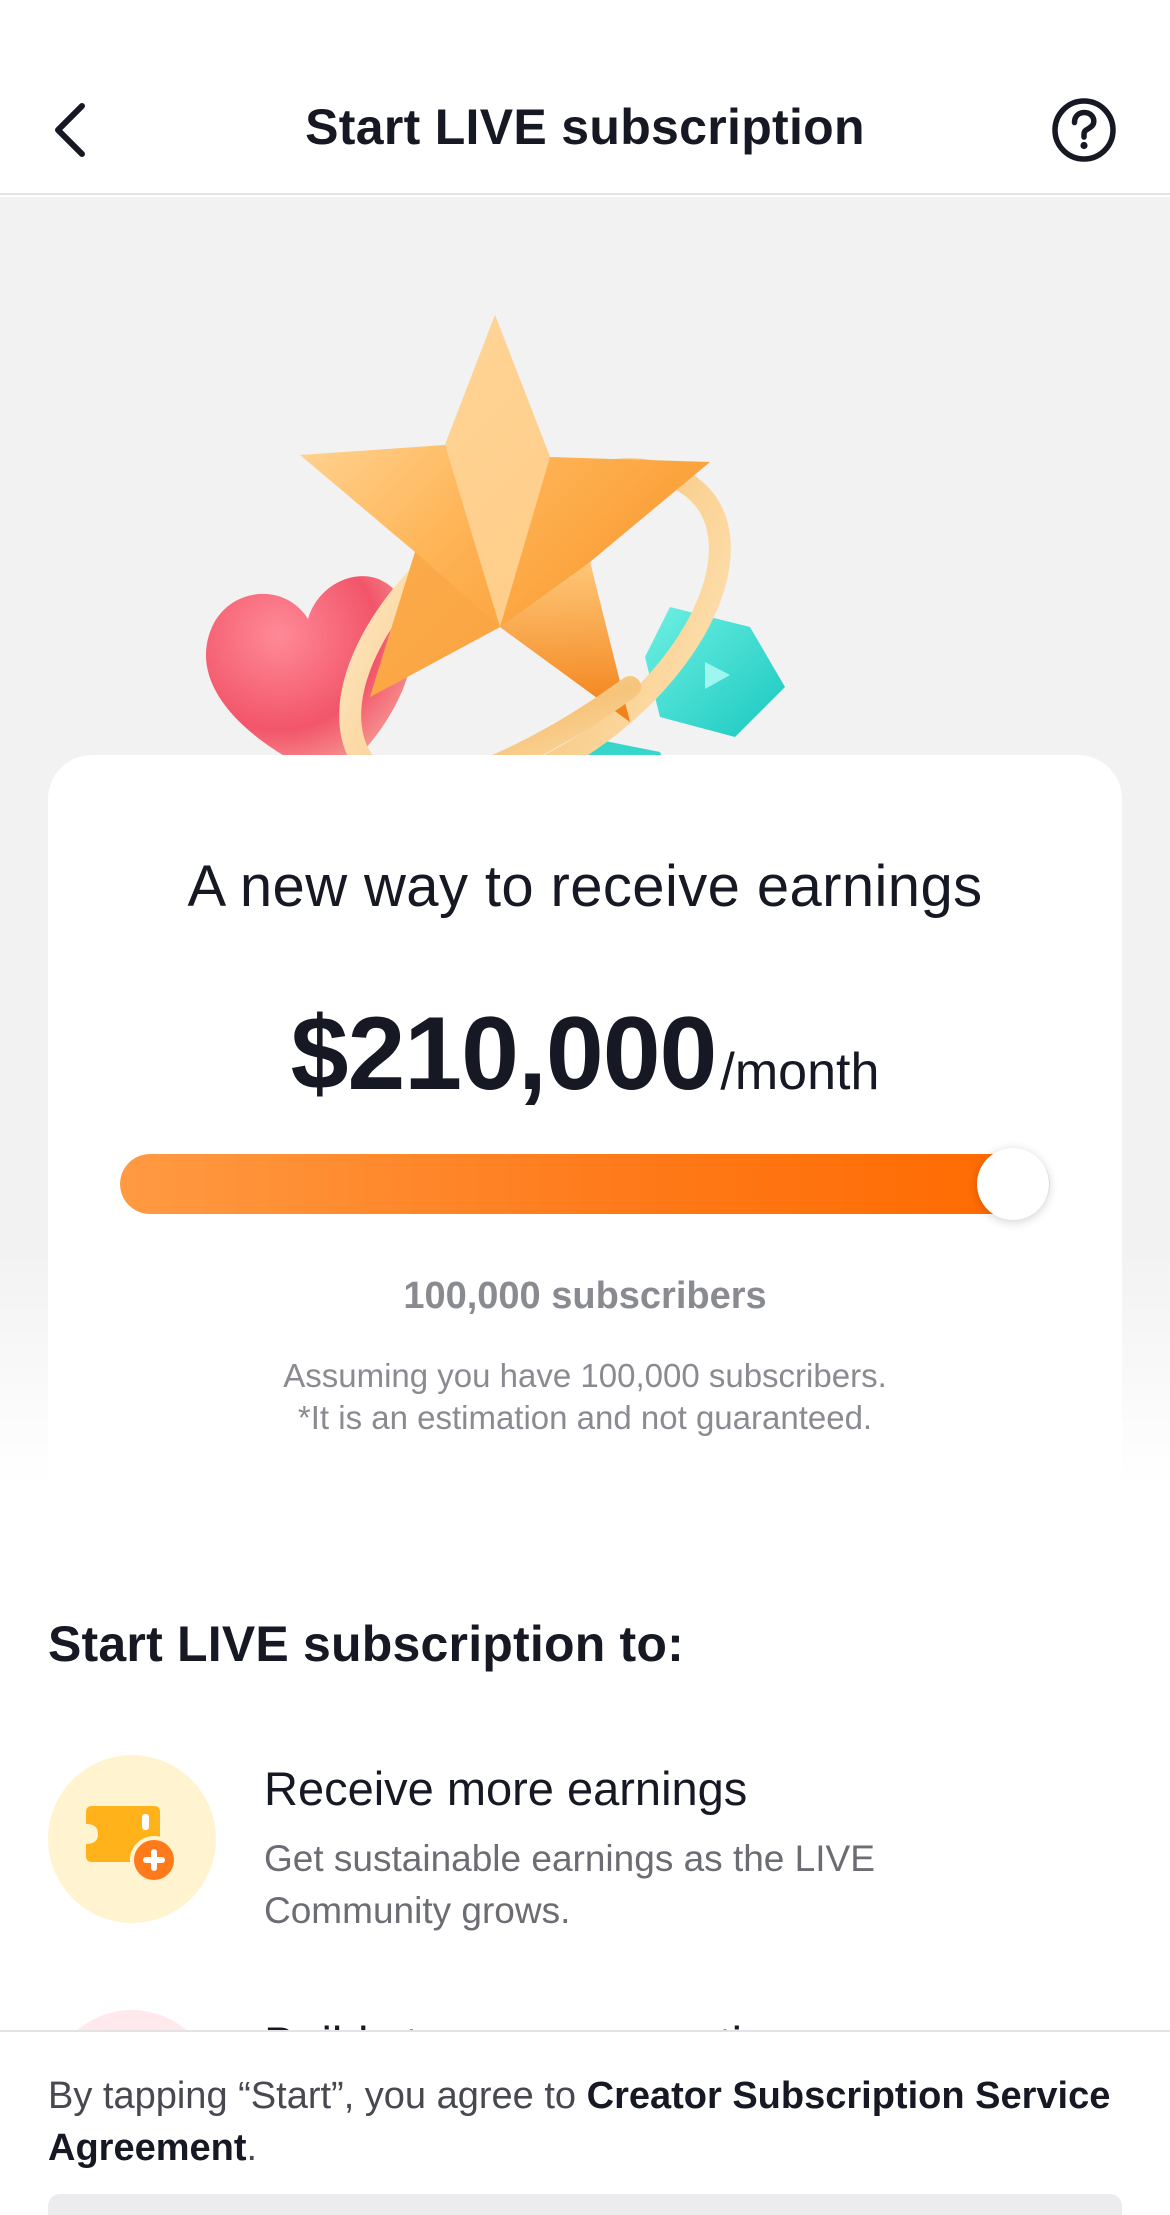  Describe the element at coordinates (506, 1788) in the screenshot. I see `feature-title: Receive more earnings` at that location.